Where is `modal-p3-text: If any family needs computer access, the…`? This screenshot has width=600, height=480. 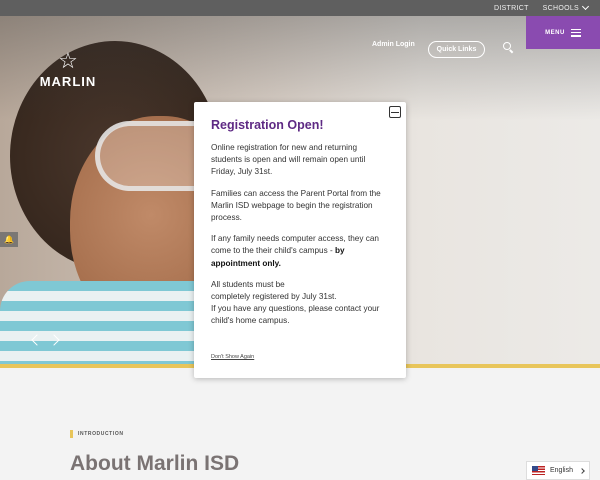
modal-p3-text: If any family needs computer access, the… is located at coordinates (295, 245).